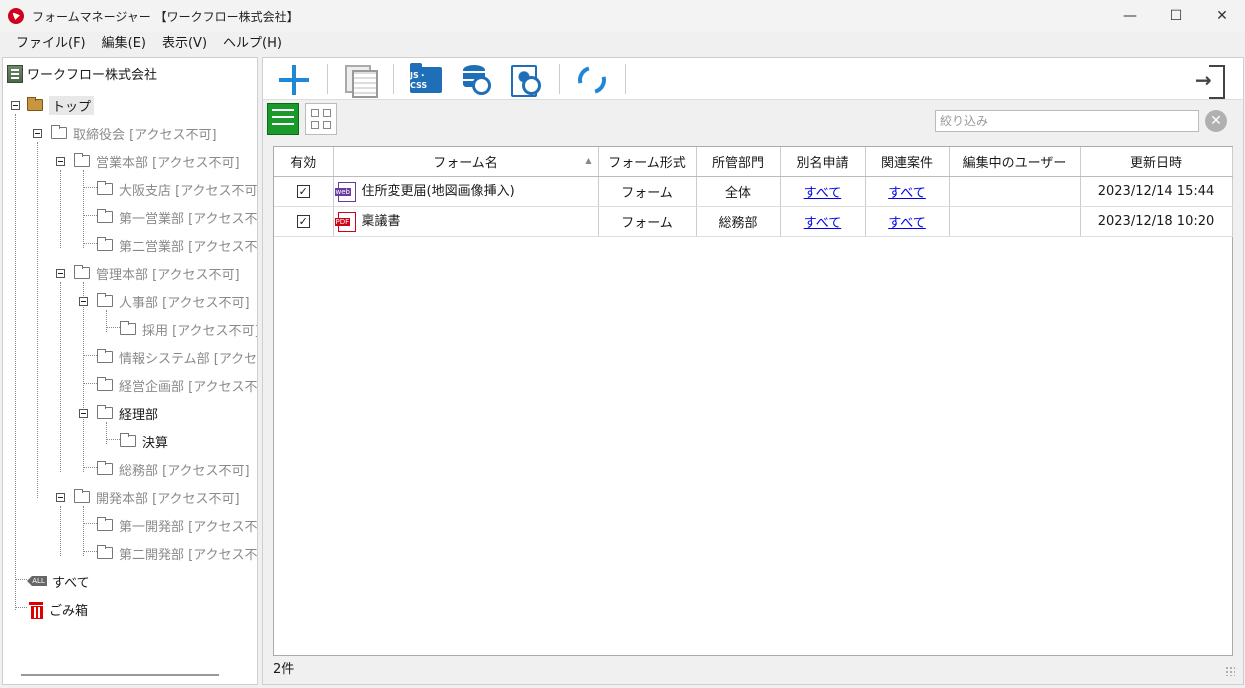 The width and height of the screenshot is (1245, 688). I want to click on tree-node: 経理部, so click(127, 413).